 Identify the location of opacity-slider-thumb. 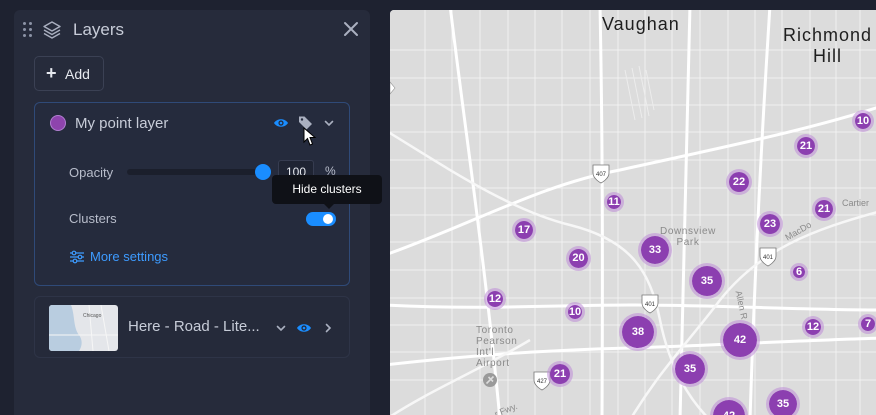
(263, 172).